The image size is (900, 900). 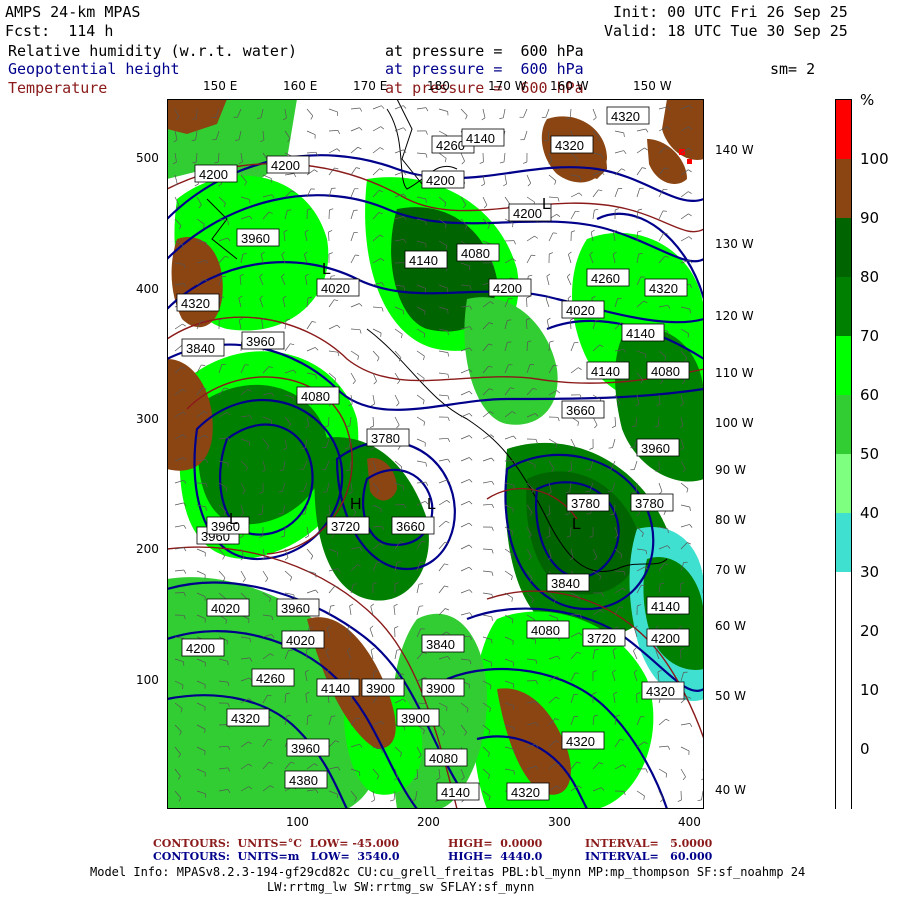 What do you see at coordinates (734, 244) in the screenshot?
I see `lon-label-right: 130 W` at bounding box center [734, 244].